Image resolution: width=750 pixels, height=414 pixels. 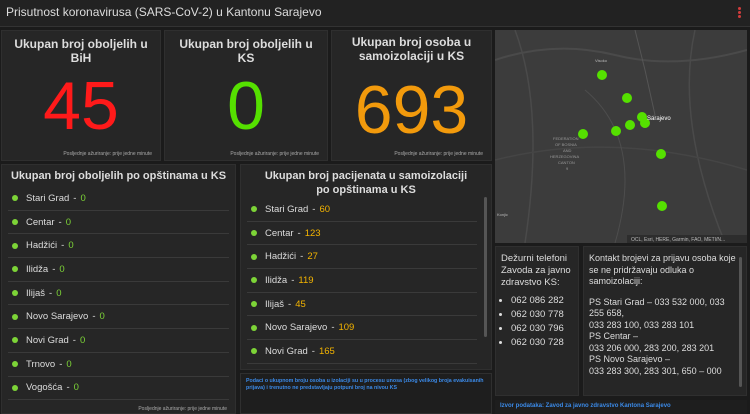 I want to click on list-item: Novo Sarajevo -0, so click(x=118, y=317).